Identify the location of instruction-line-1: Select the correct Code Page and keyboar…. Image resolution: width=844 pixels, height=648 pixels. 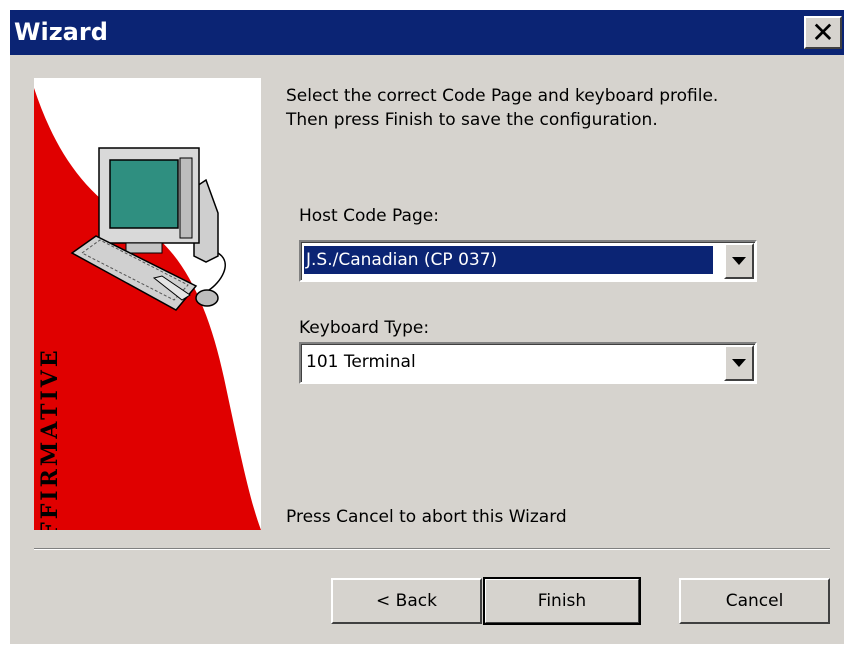
(502, 96).